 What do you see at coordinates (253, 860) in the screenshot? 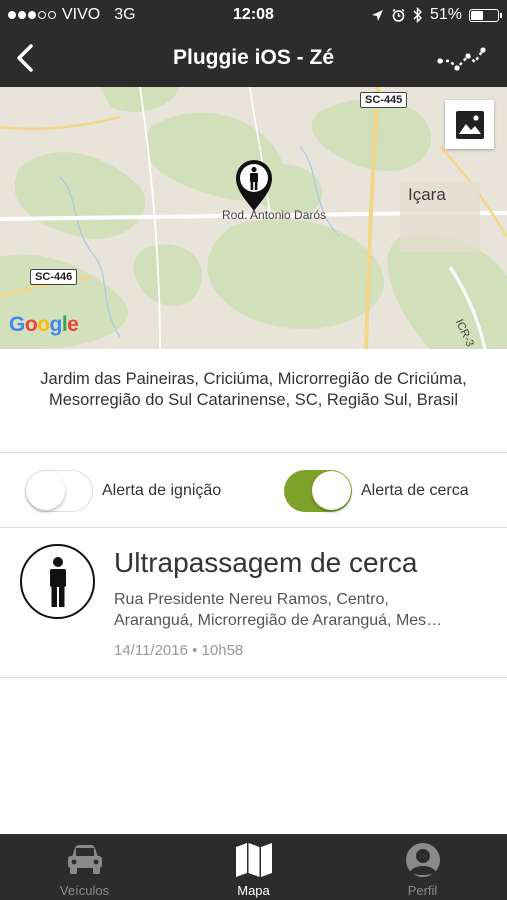
I see `map-icon` at bounding box center [253, 860].